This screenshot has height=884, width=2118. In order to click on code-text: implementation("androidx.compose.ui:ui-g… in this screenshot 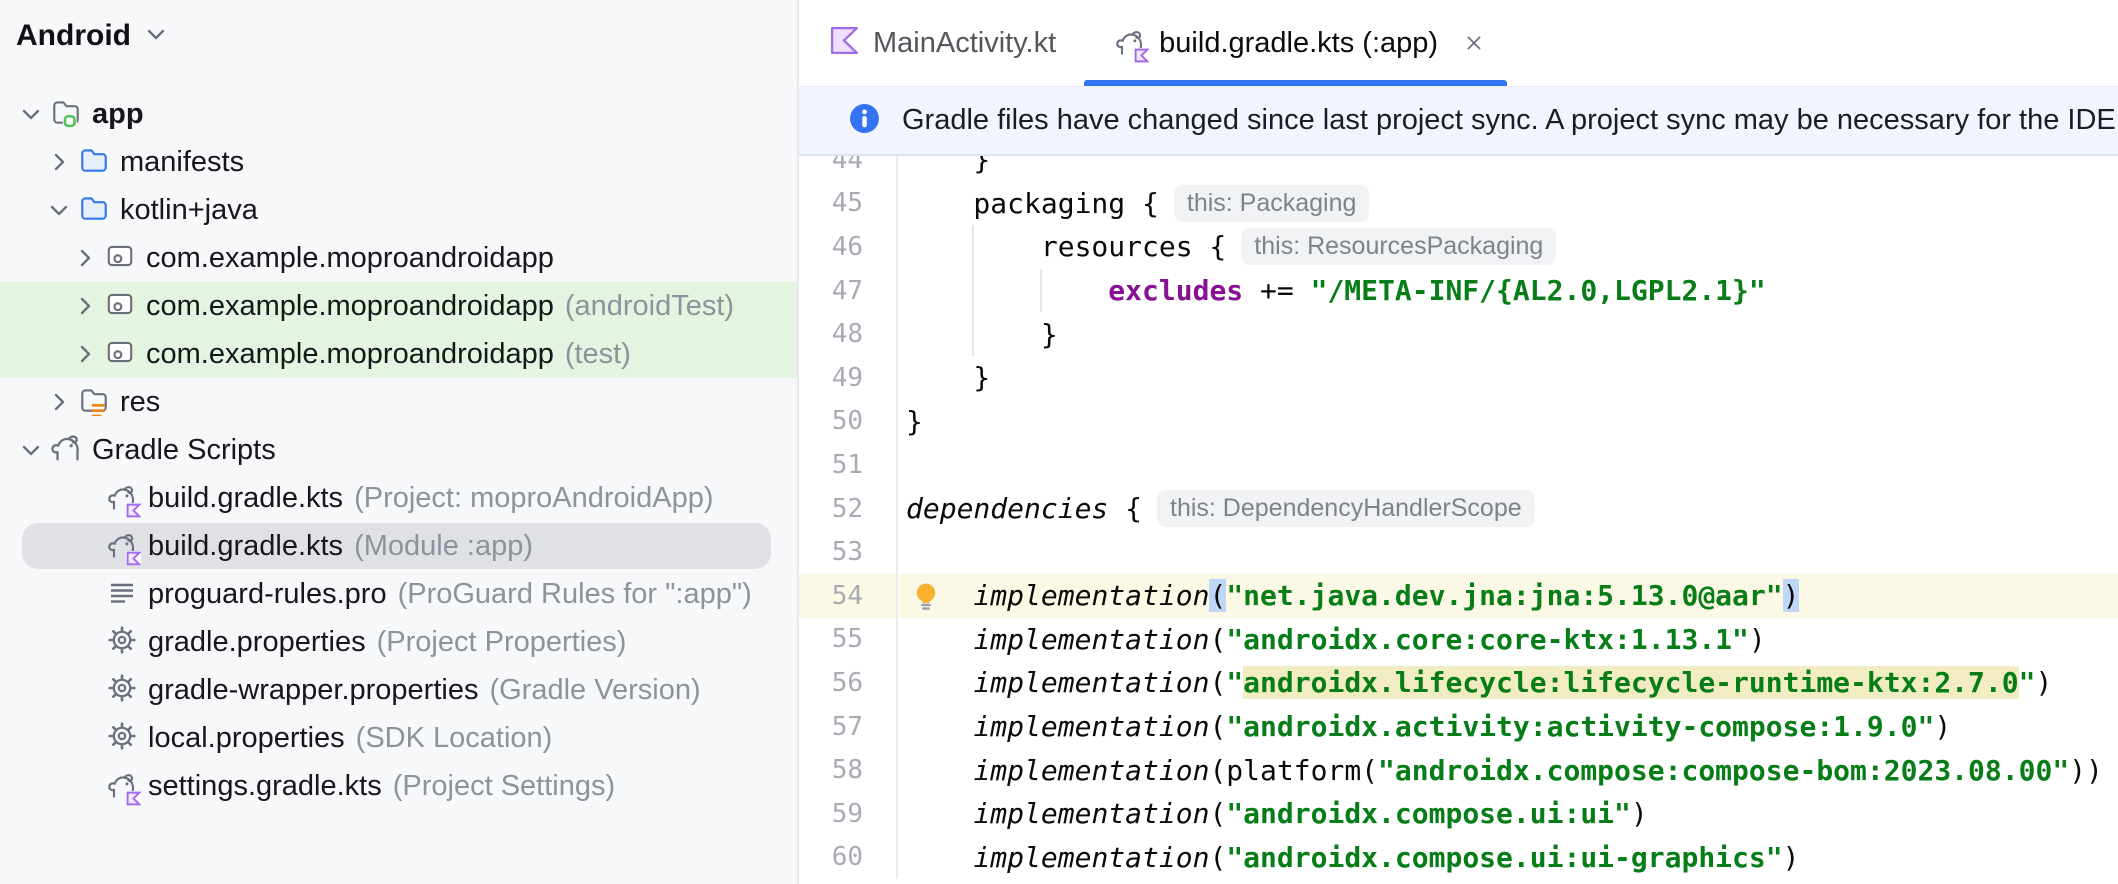, I will do `click(1508, 858)`.